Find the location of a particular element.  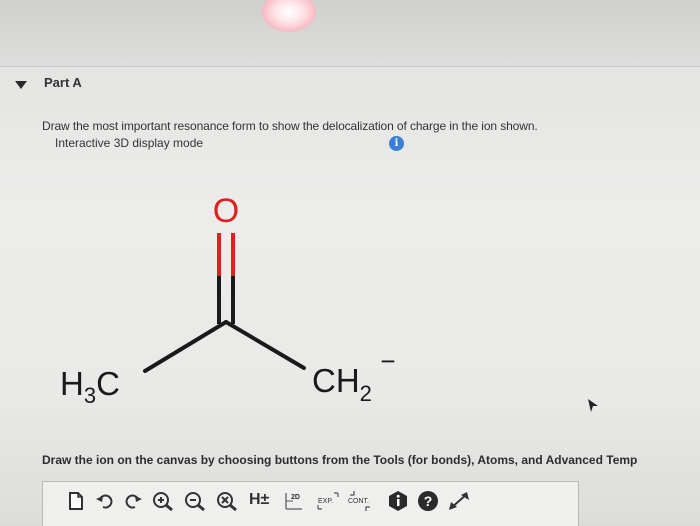

cont-label: CONT. is located at coordinates (358, 501).